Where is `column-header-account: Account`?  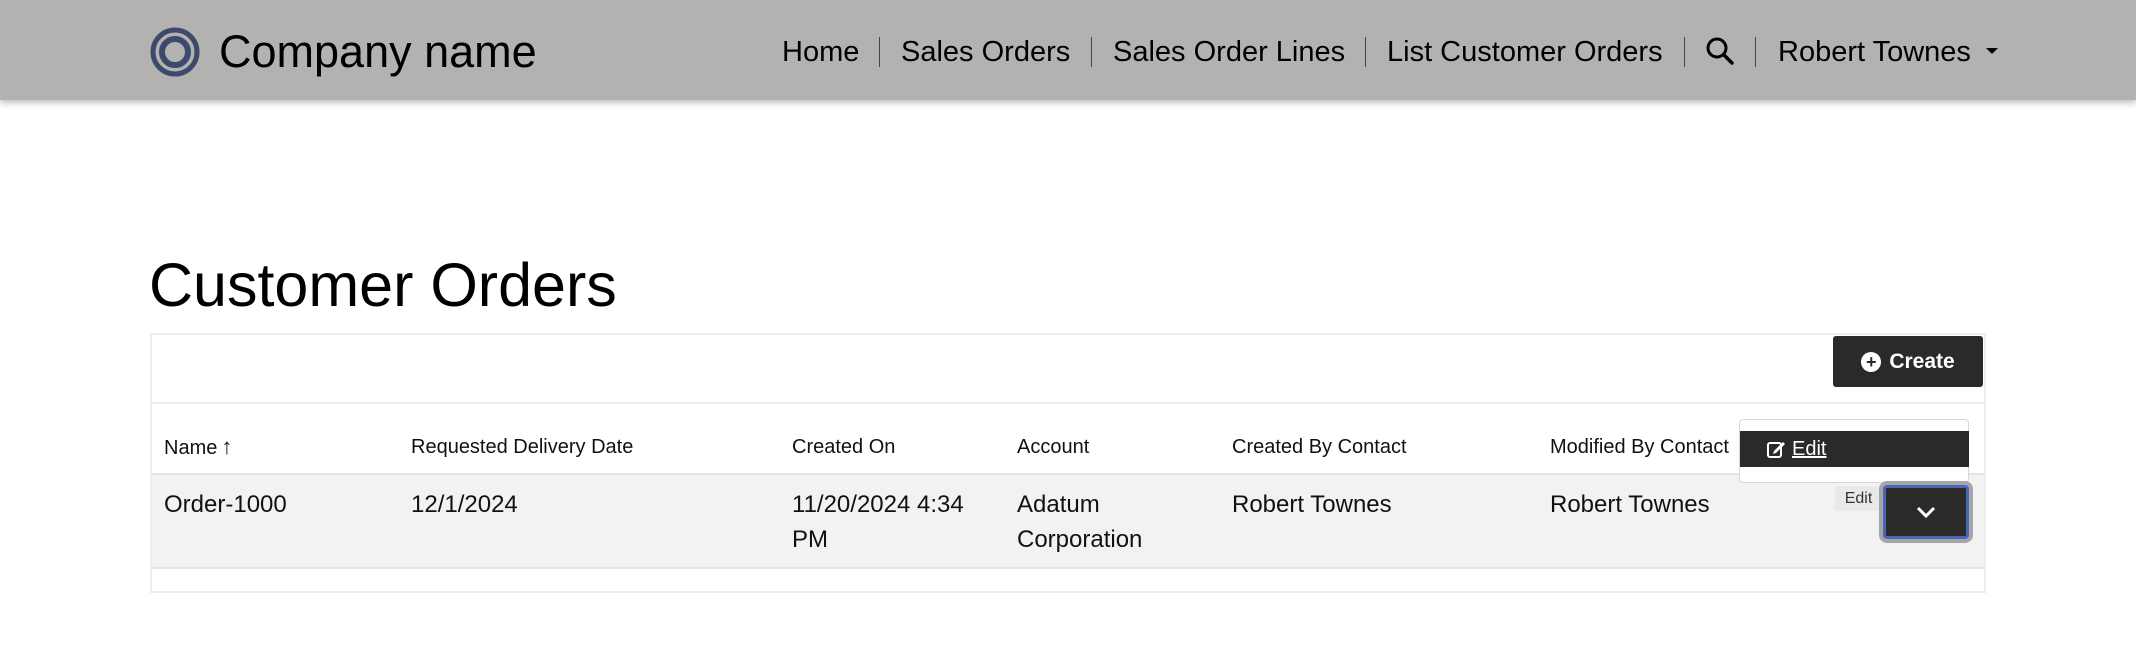
column-header-account: Account is located at coordinates (1053, 447).